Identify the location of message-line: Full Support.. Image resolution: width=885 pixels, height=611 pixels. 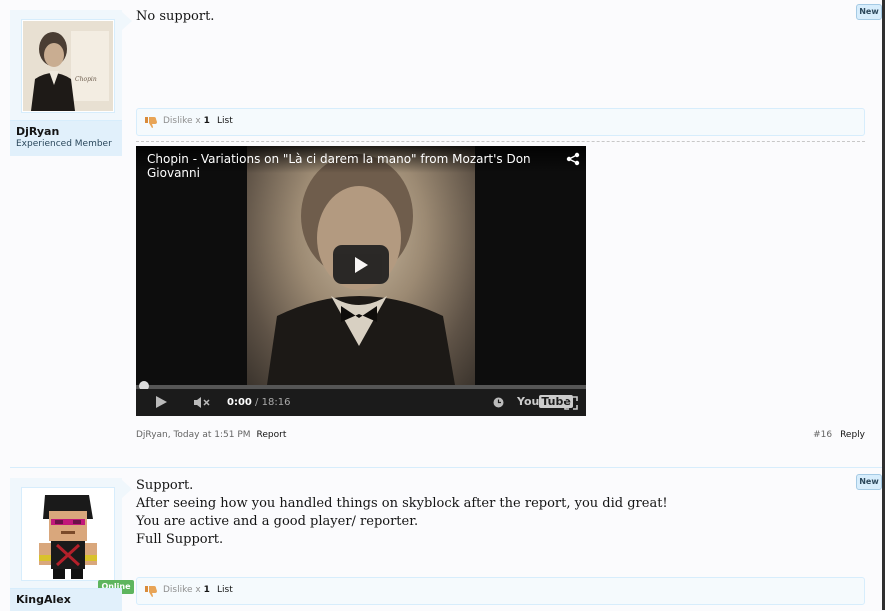
(180, 539).